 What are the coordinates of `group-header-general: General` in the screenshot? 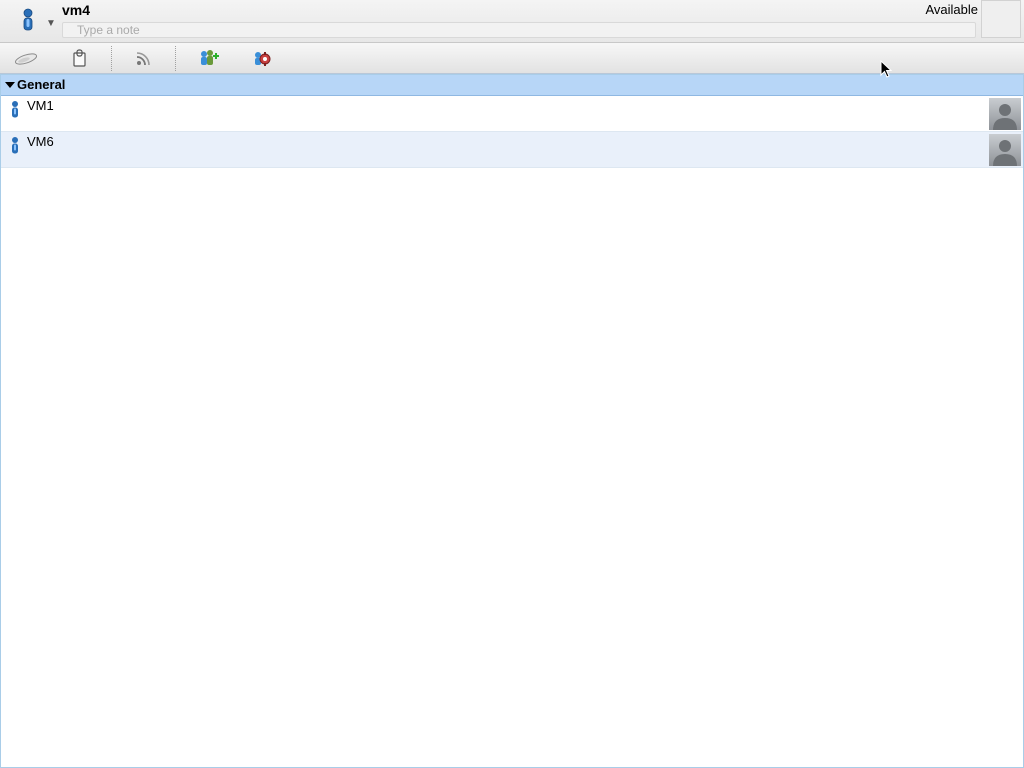 It's located at (512, 85).